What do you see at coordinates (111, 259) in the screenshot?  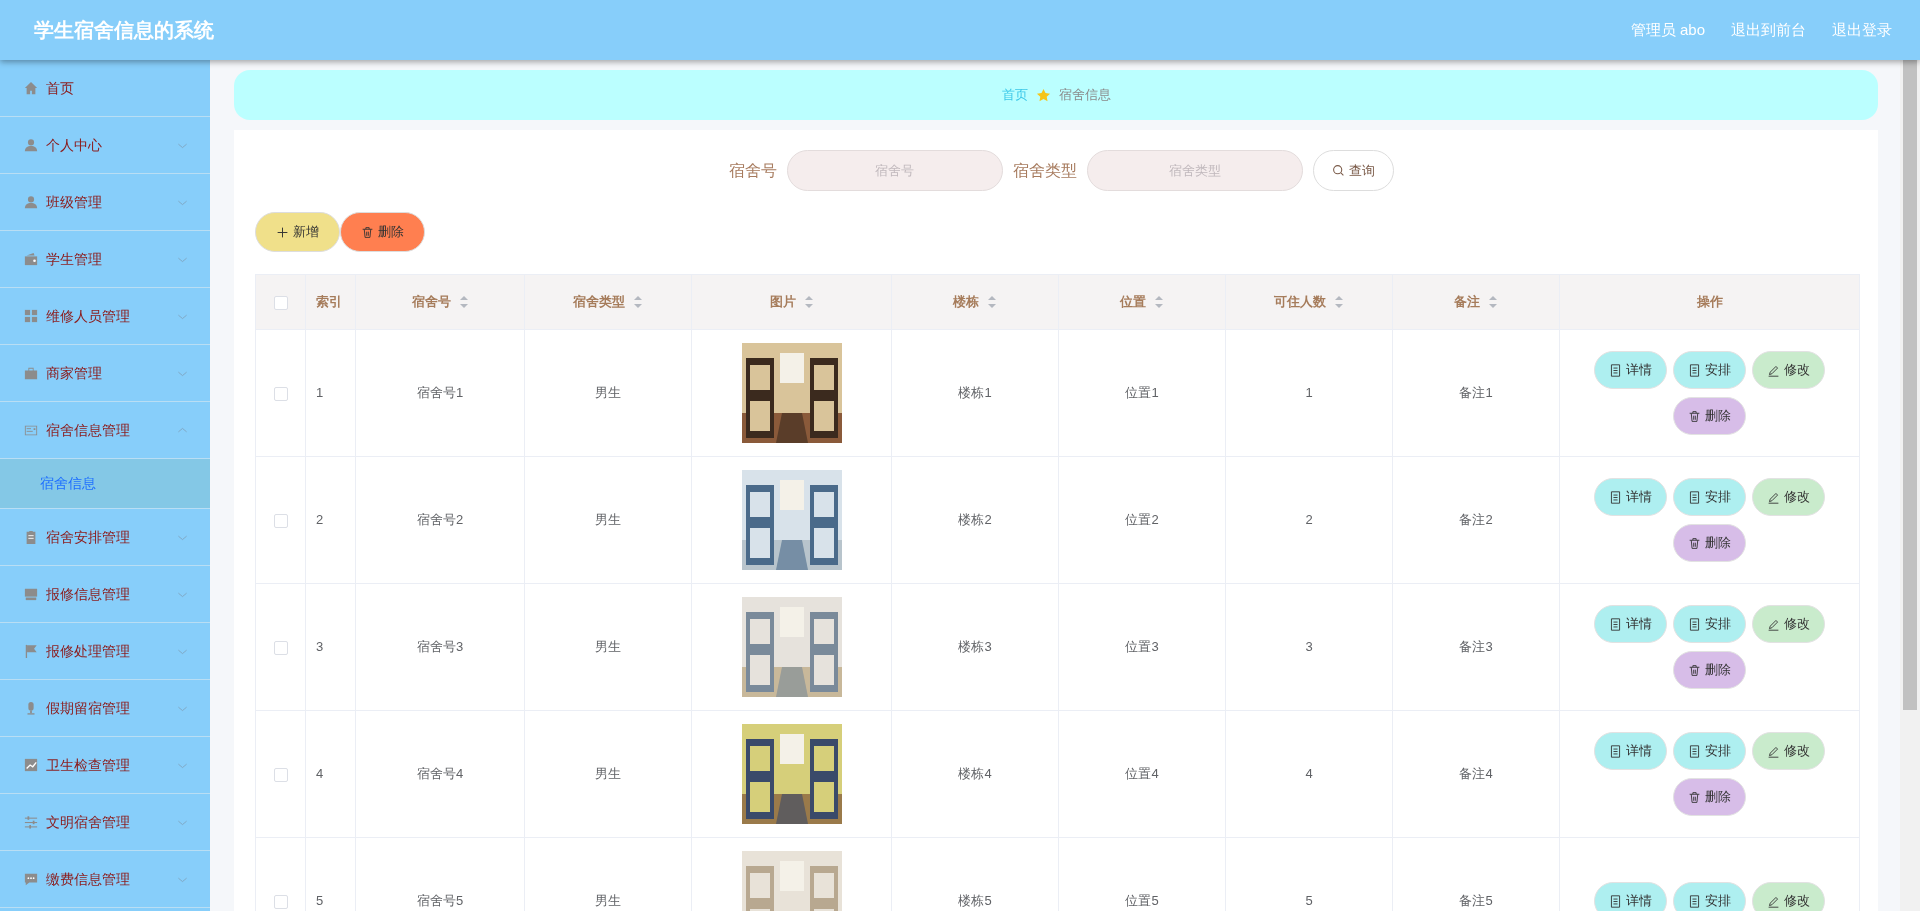 I see `sidebar-item: 学生管理` at bounding box center [111, 259].